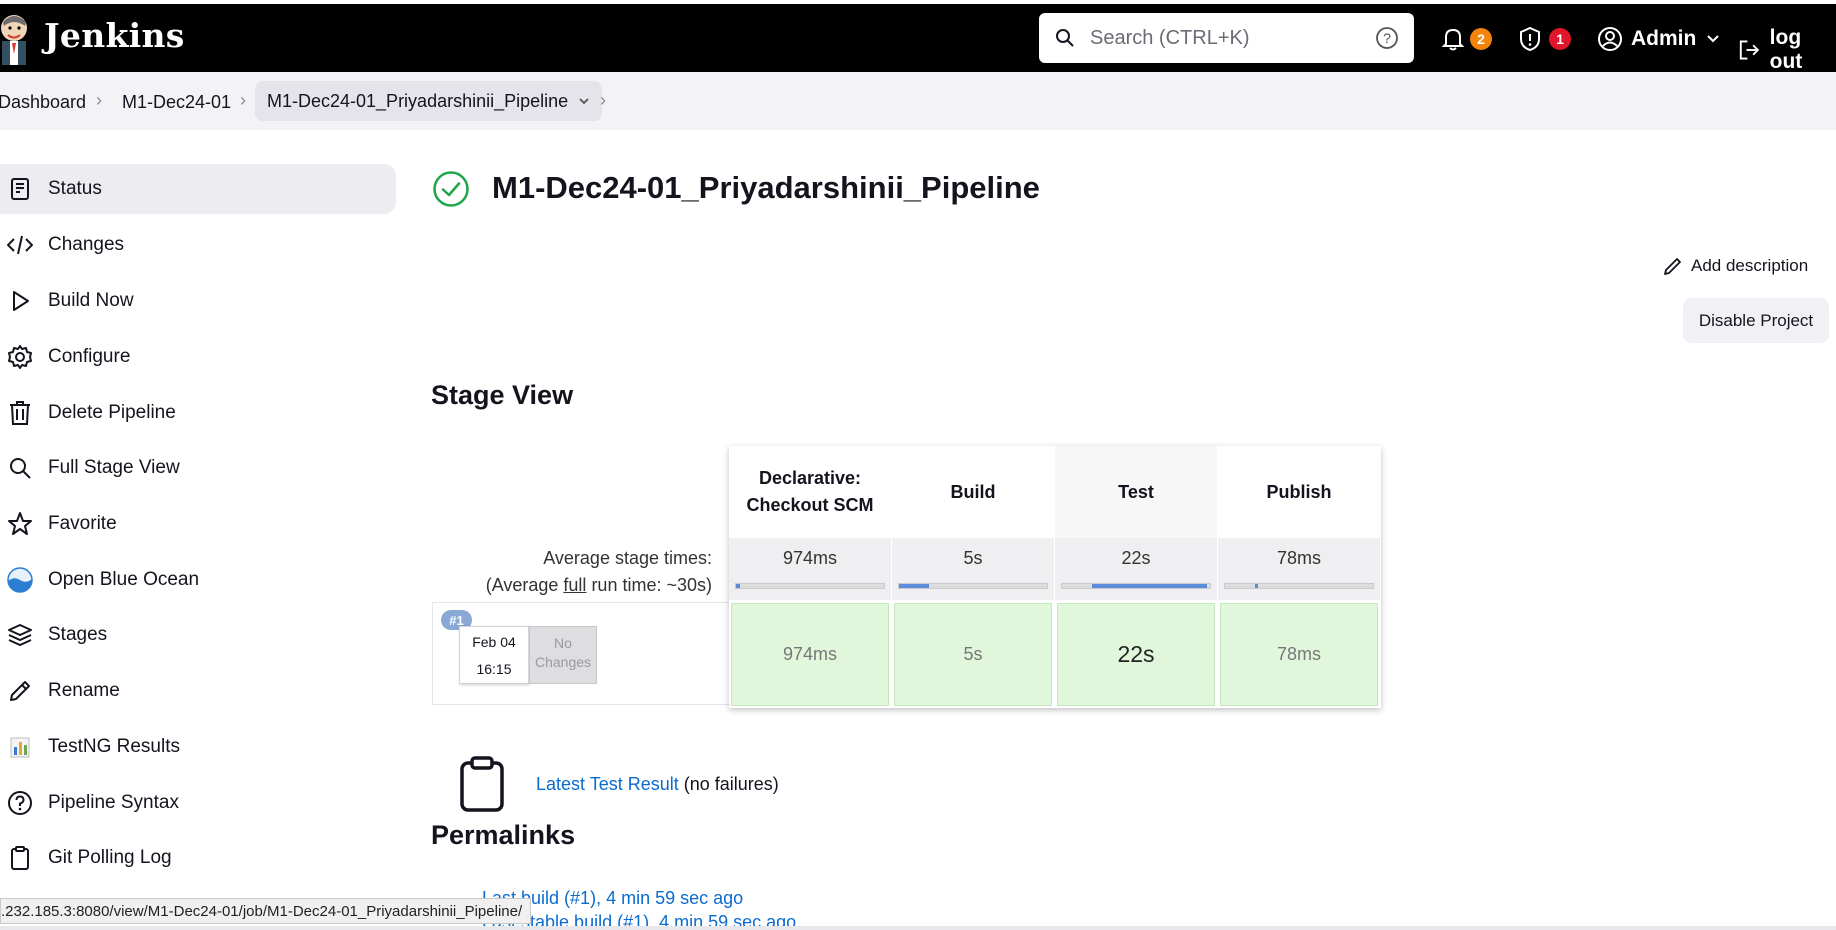  I want to click on sidebar-item-rename: Rename, so click(198, 691).